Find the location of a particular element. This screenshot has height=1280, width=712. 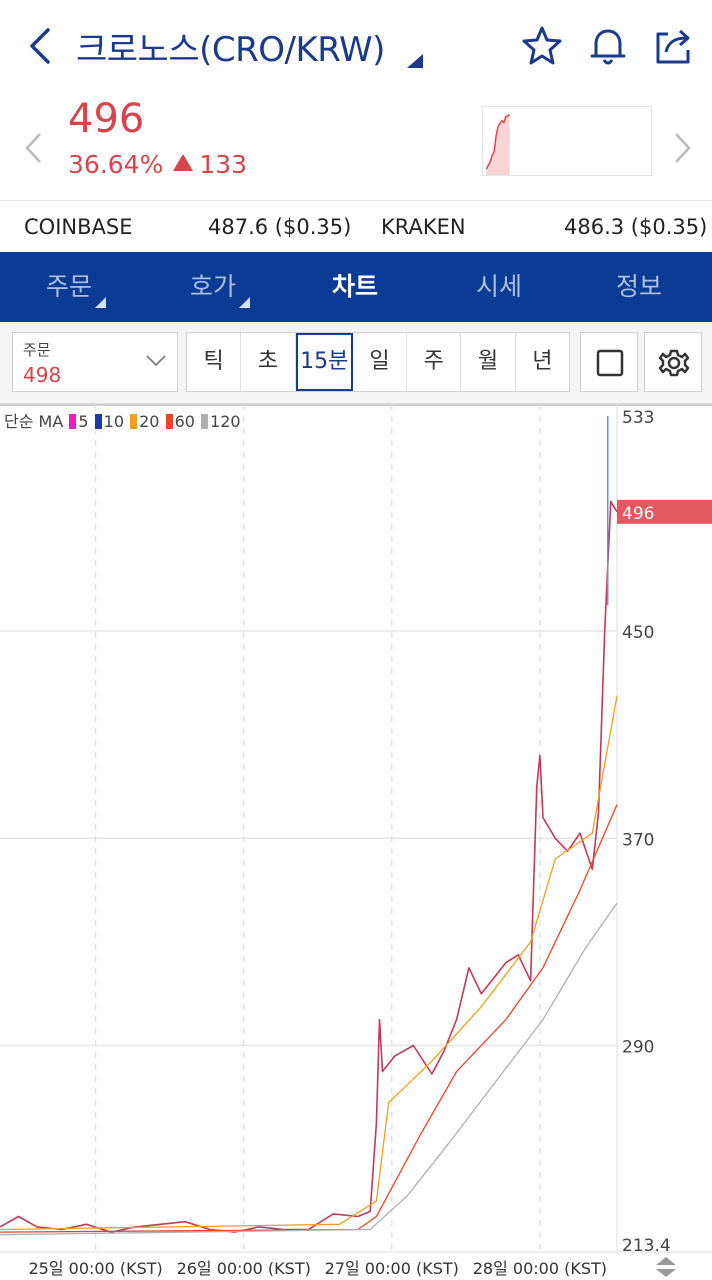

exchange-value: 487.6 ($0.35) is located at coordinates (280, 227).